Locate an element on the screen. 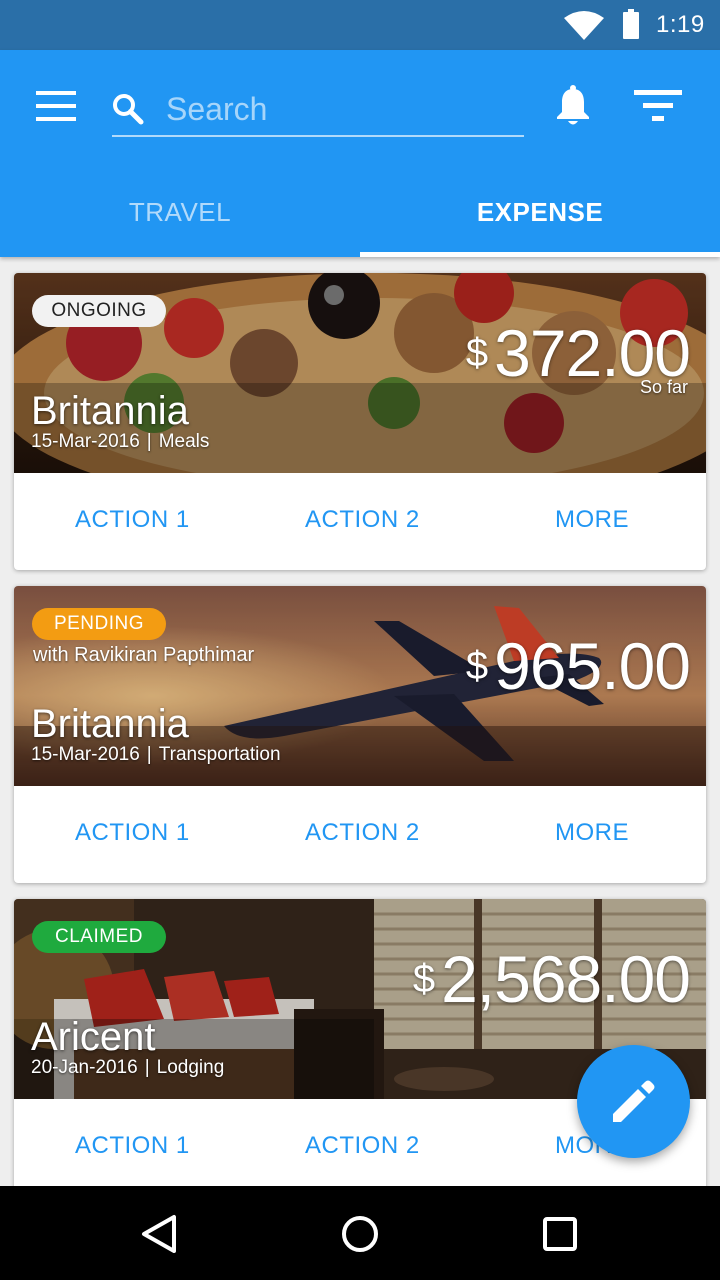  status-badge: PENDING is located at coordinates (99, 624).